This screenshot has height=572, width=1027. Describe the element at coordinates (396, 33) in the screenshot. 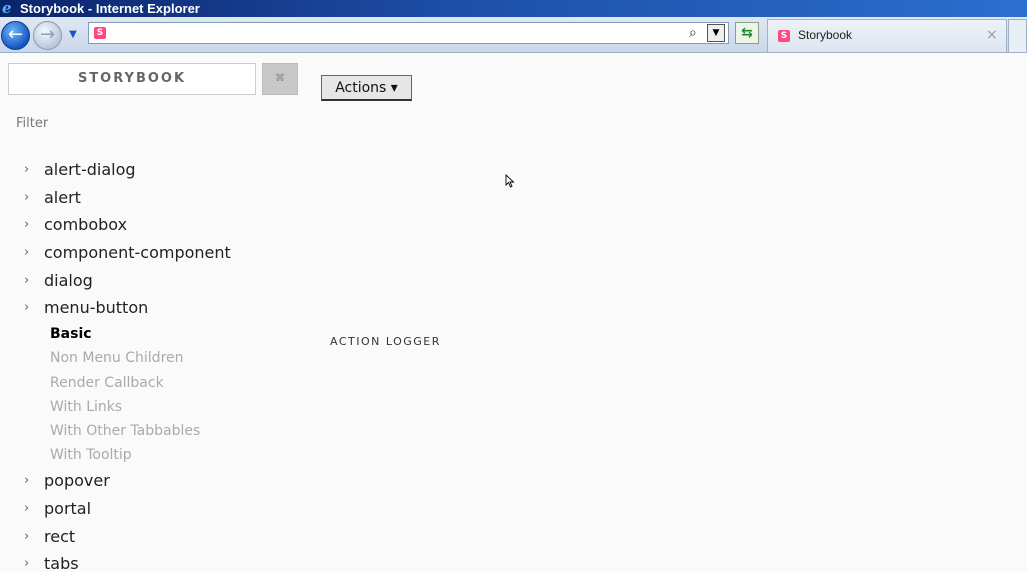

I see `address-input` at that location.